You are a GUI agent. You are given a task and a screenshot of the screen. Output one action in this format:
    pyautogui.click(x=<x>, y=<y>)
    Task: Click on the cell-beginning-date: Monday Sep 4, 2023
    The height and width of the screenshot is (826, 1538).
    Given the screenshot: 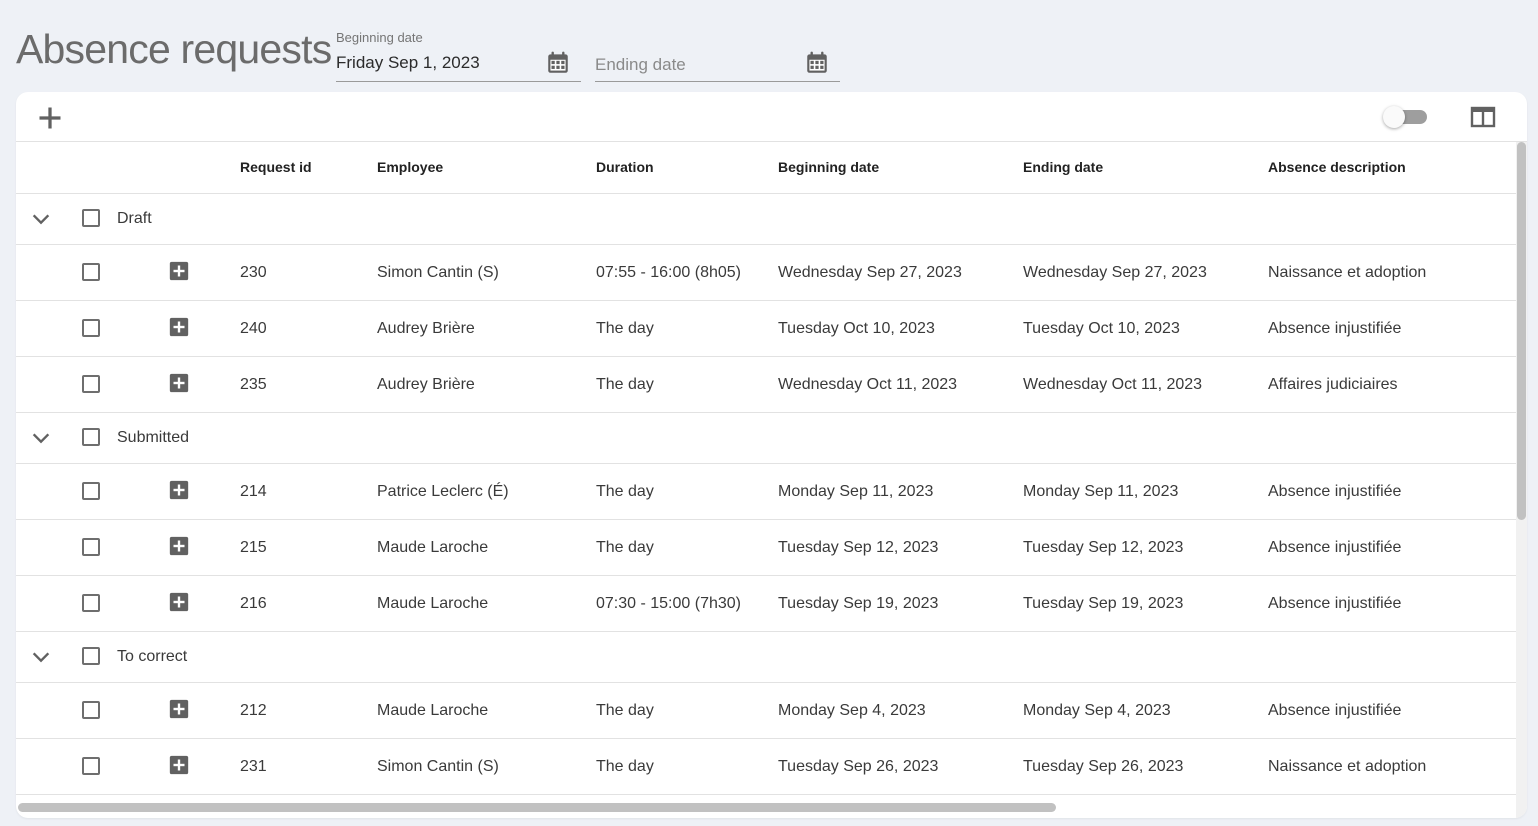 What is the action you would take?
    pyautogui.click(x=852, y=710)
    